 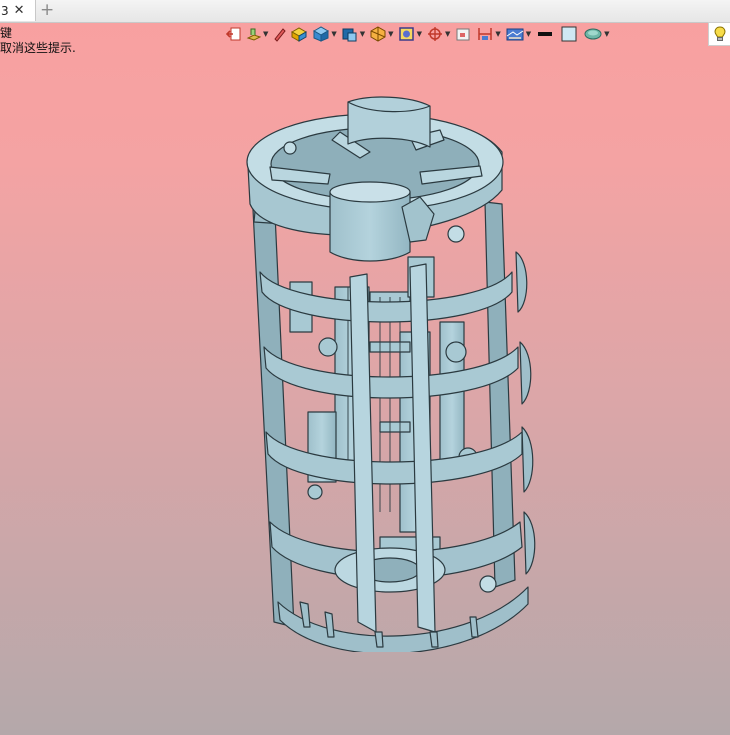 I want to click on document-tab-title: 3, so click(x=5, y=10).